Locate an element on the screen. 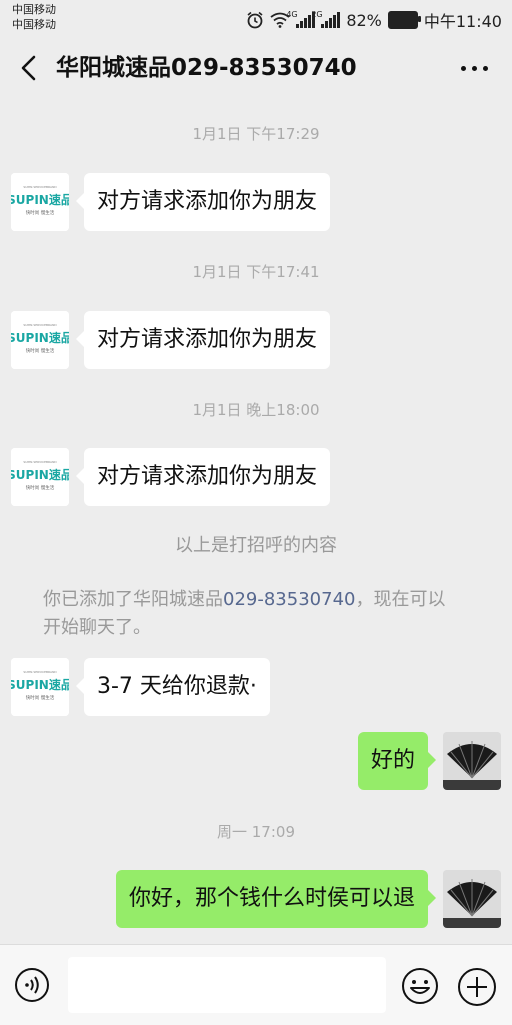  chat-title: 华阳城速品029-83530740 is located at coordinates (206, 68).